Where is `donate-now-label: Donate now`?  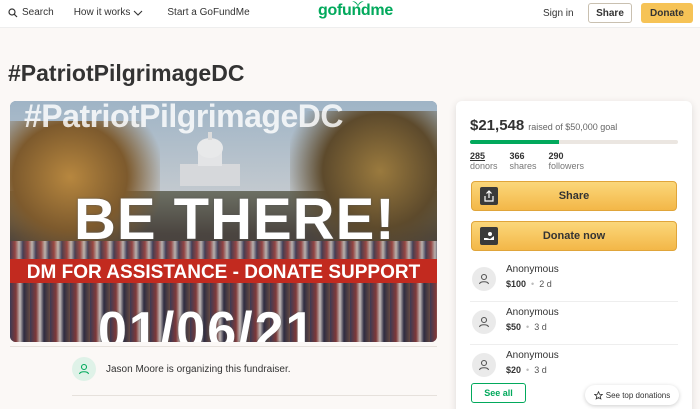
donate-now-label: Donate now is located at coordinates (574, 236).